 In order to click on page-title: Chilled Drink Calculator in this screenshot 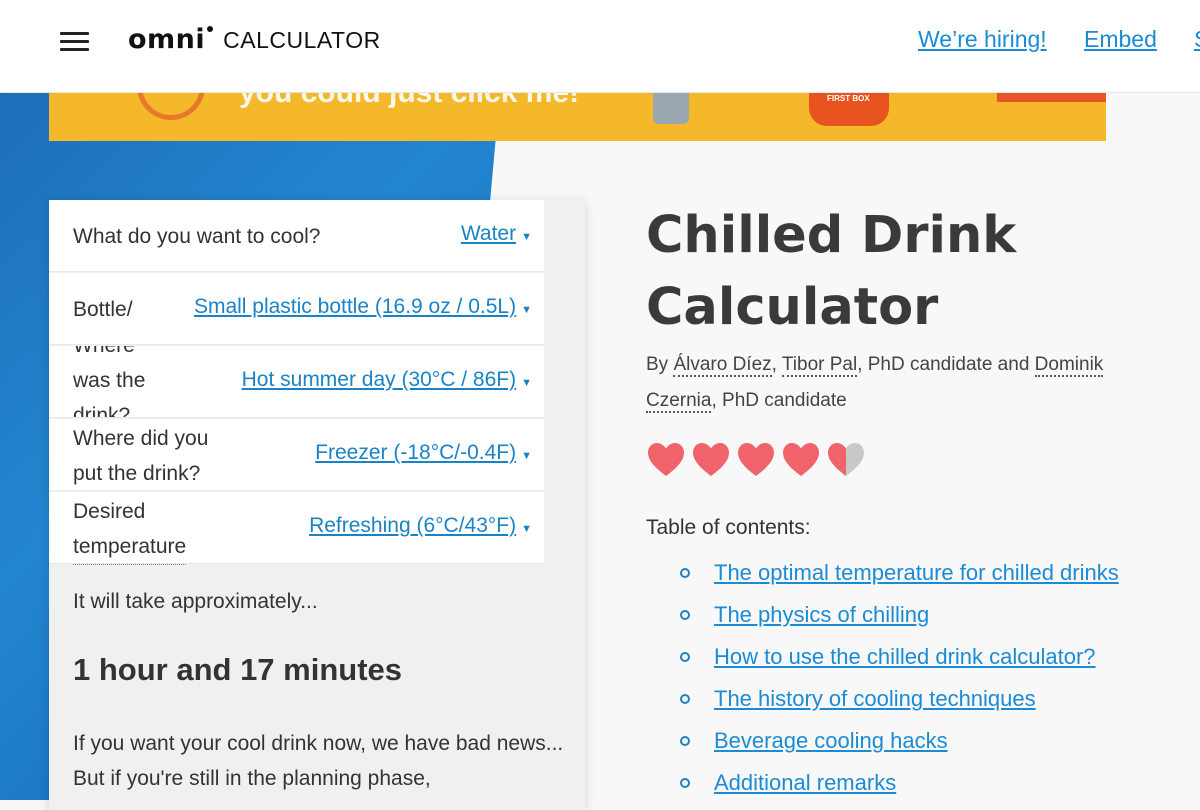, I will do `click(831, 271)`.